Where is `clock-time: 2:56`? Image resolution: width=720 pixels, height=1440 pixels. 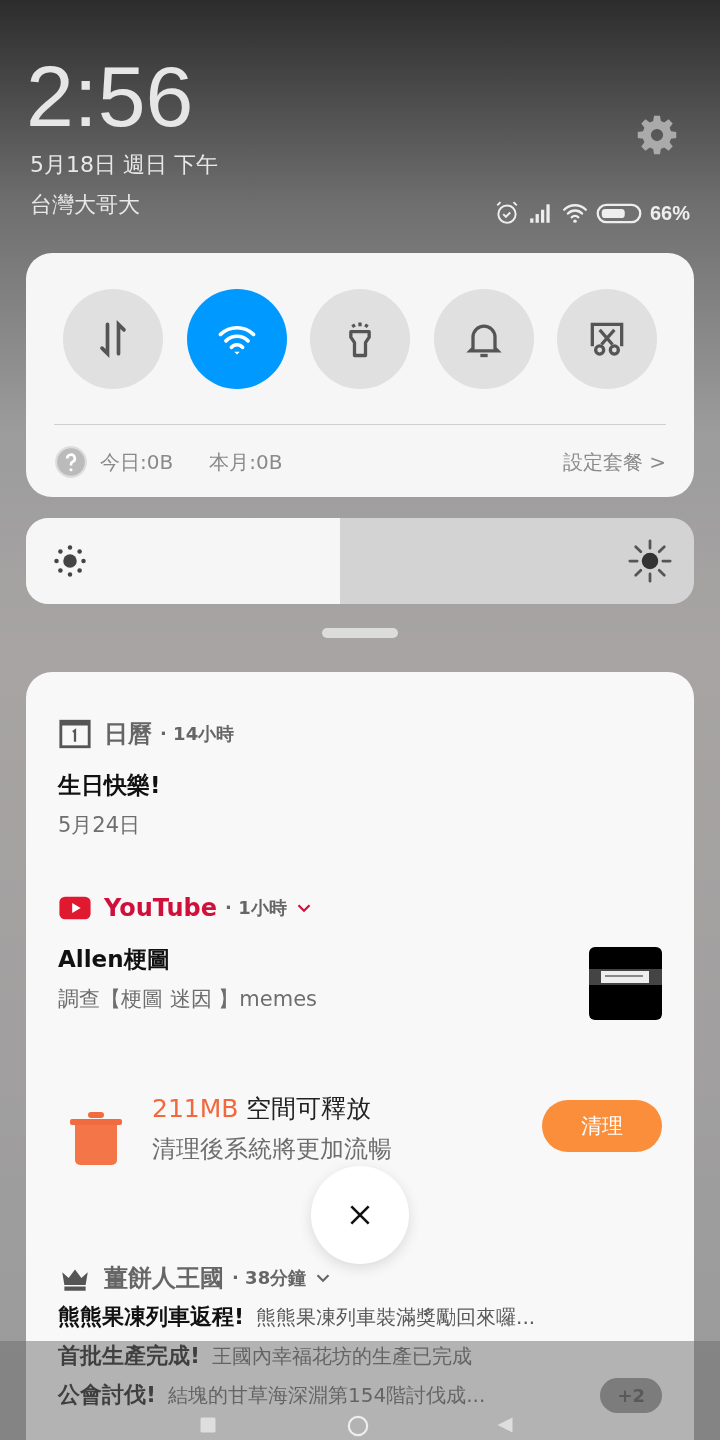
clock-time: 2:56 is located at coordinates (110, 96).